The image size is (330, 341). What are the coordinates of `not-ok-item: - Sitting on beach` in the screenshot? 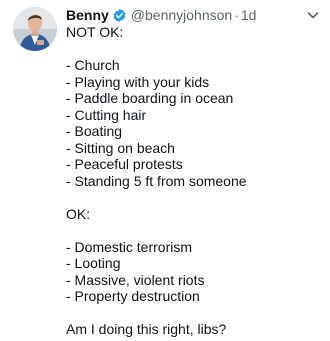 It's located at (120, 147).